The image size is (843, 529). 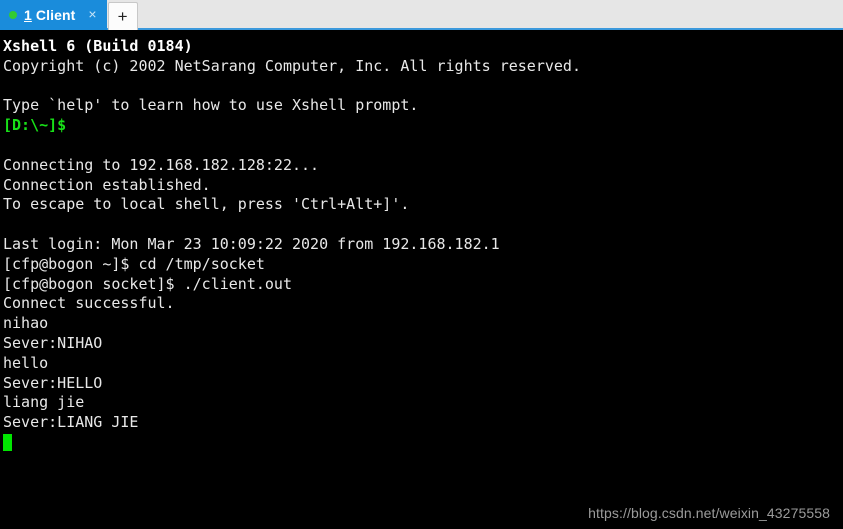 I want to click on new-tab-wrap: +, so click(x=122, y=15).